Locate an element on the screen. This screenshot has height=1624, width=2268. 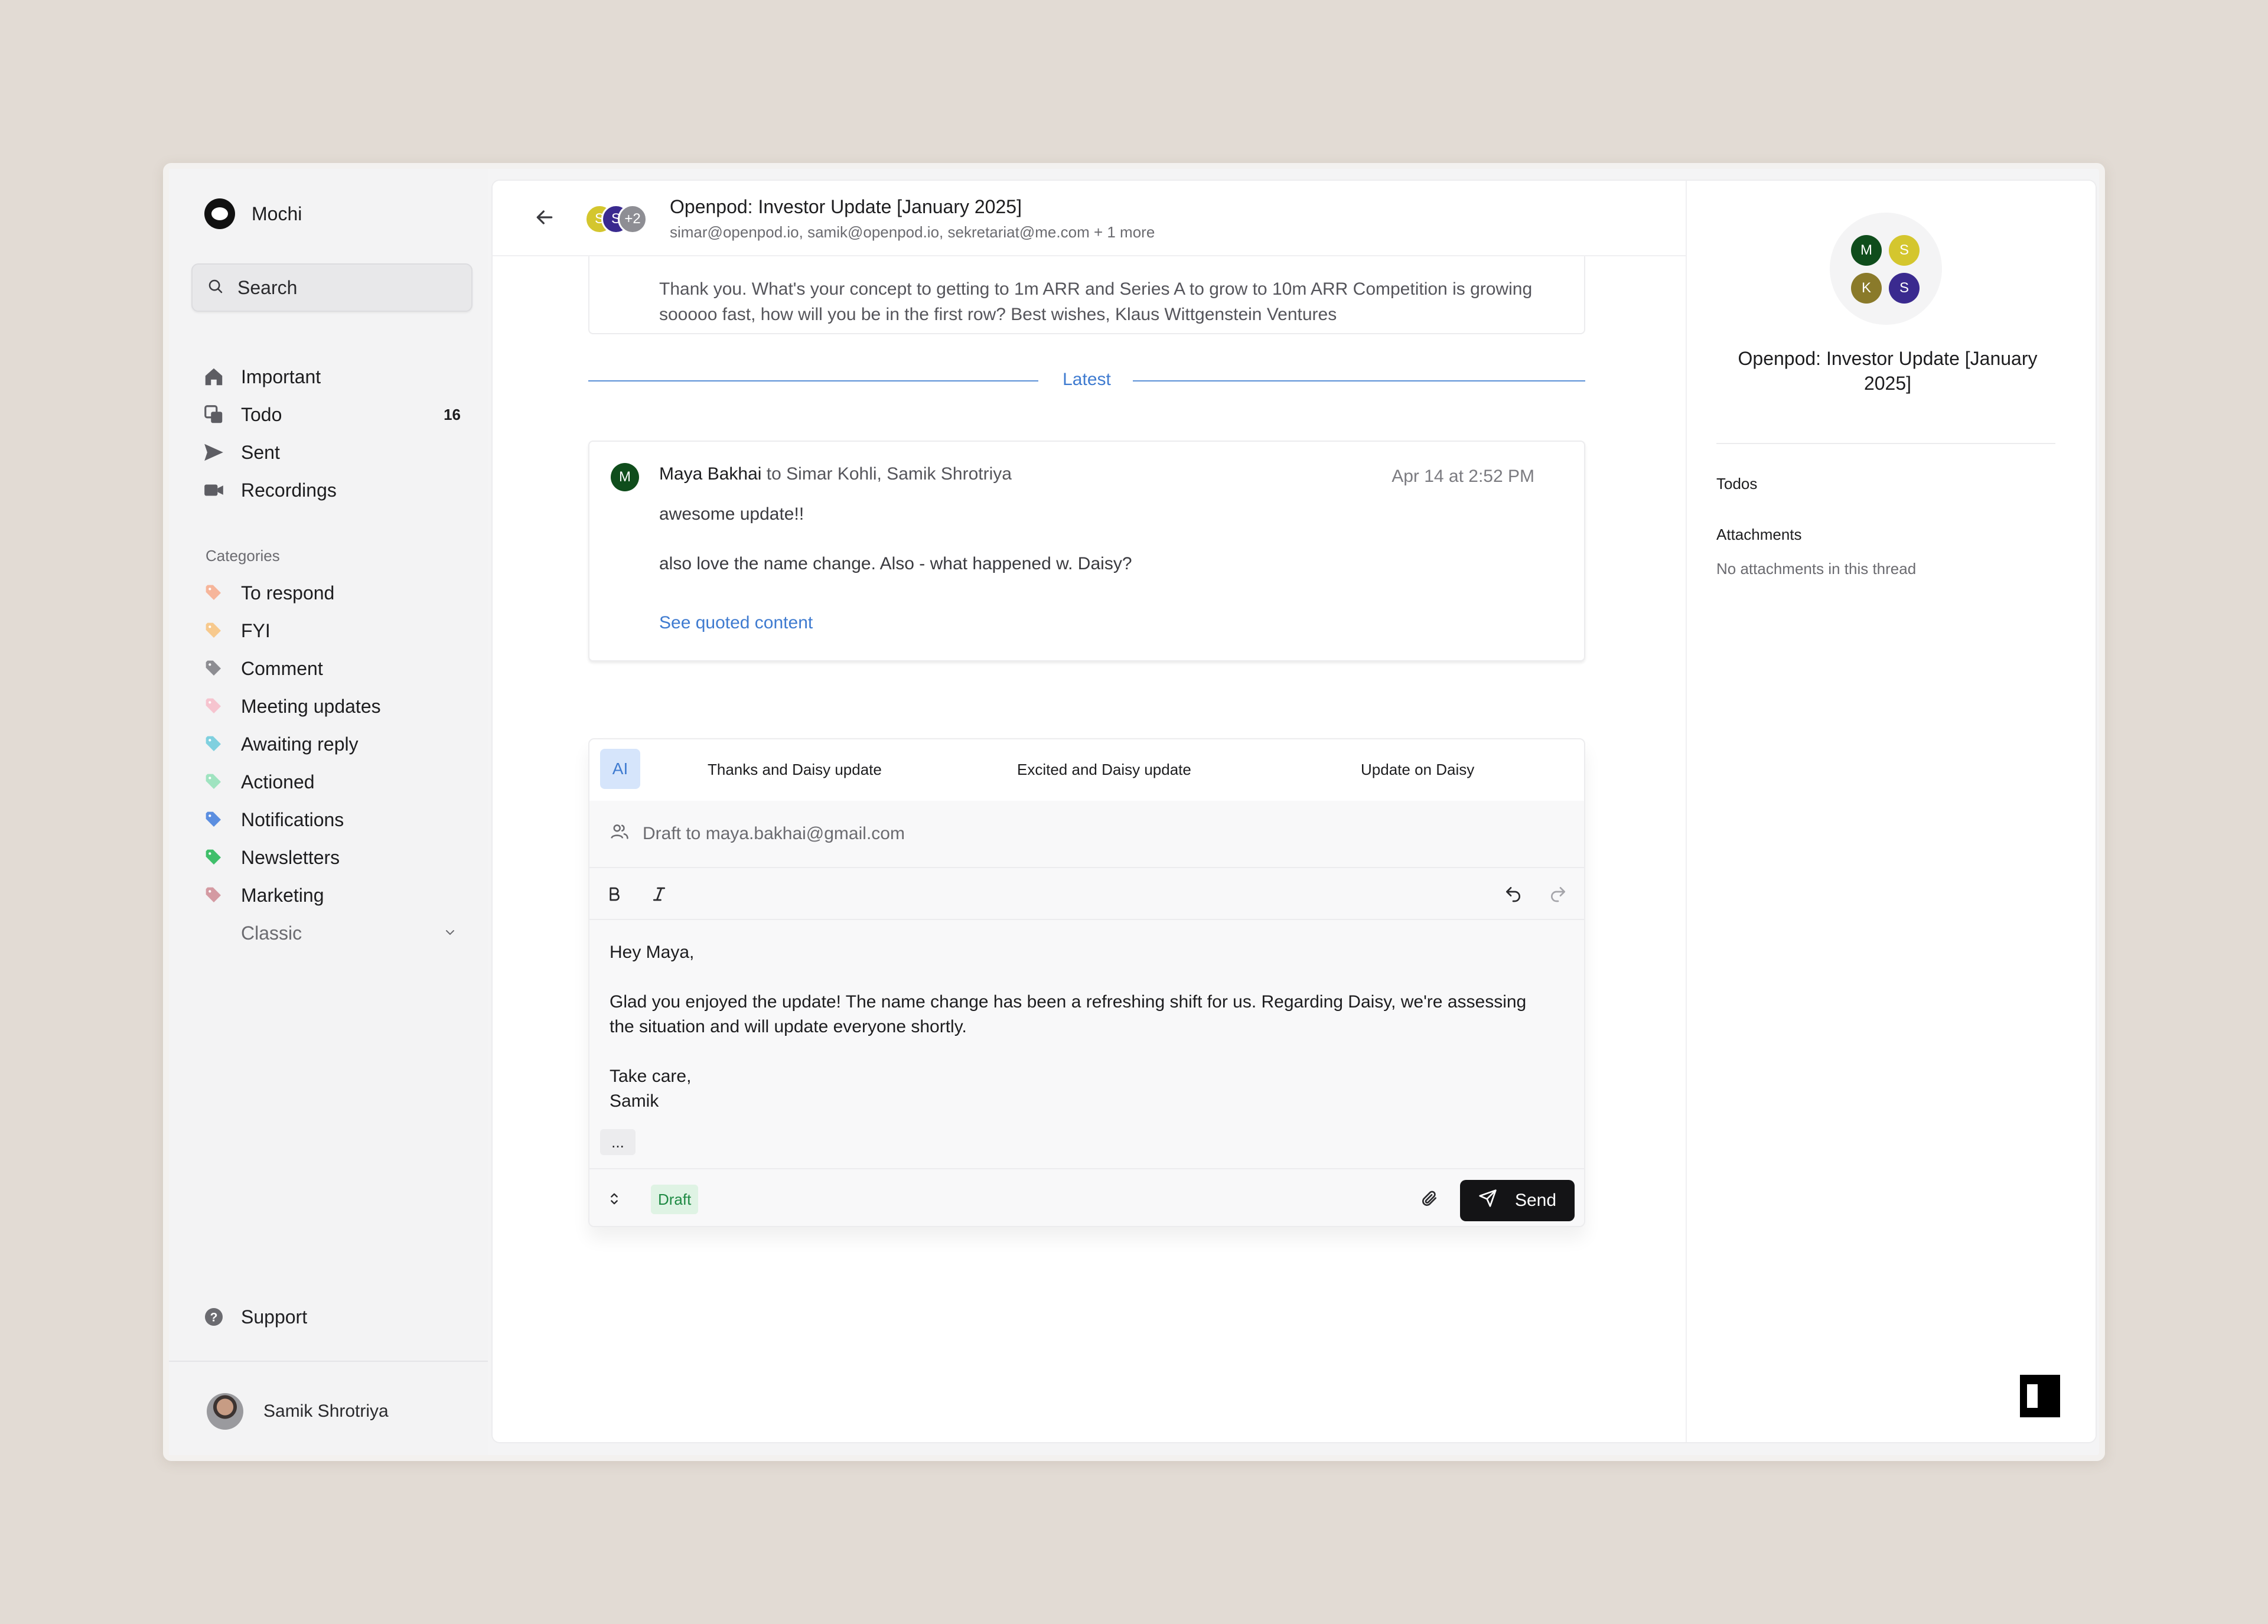
editor-closing: Take care, is located at coordinates (651, 1076).